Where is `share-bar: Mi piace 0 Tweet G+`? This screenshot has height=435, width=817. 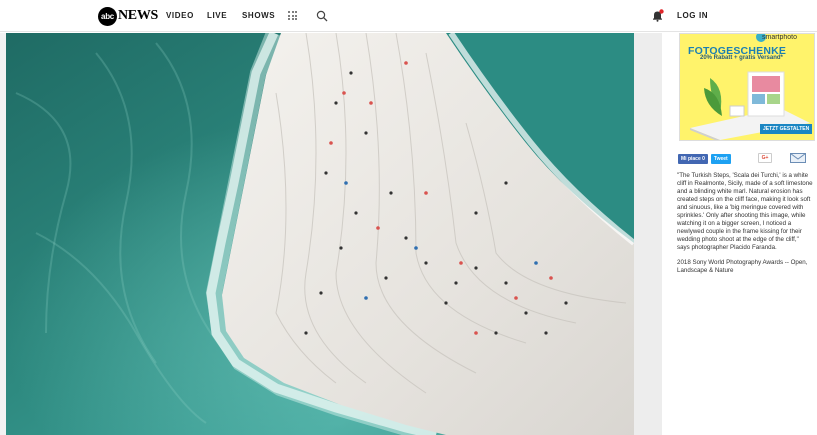 share-bar: Mi piace 0 Tweet G+ is located at coordinates (742, 158).